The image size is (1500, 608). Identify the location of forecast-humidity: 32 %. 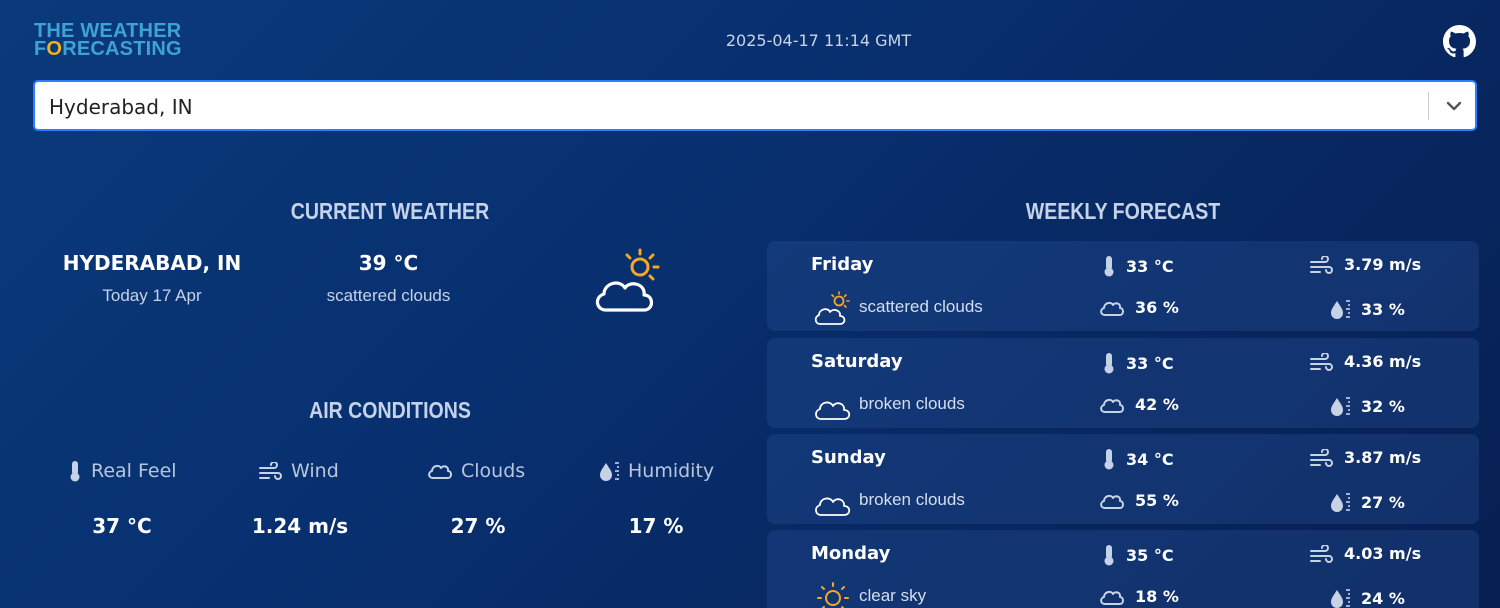
(1367, 406).